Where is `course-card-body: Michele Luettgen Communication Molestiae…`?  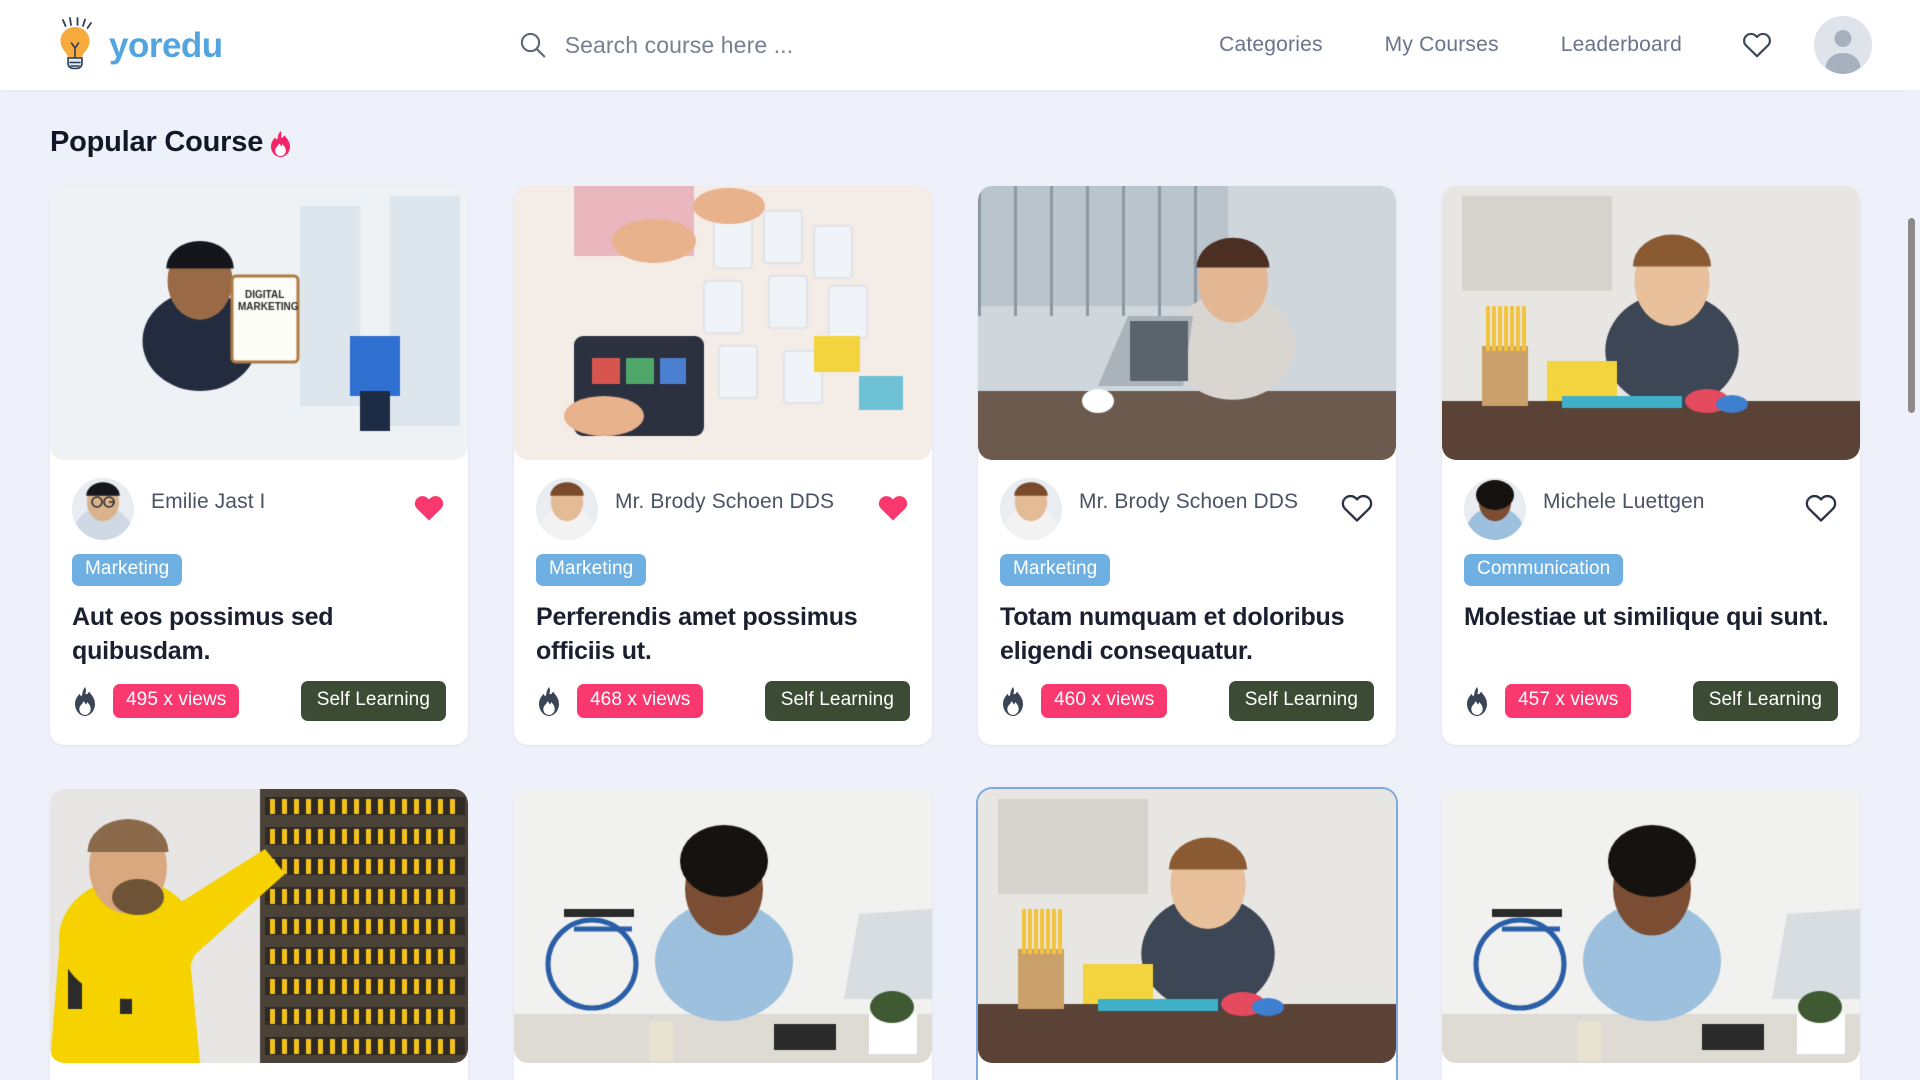
course-card-body: Michele Luettgen Communication Molestiae… is located at coordinates (1651, 602).